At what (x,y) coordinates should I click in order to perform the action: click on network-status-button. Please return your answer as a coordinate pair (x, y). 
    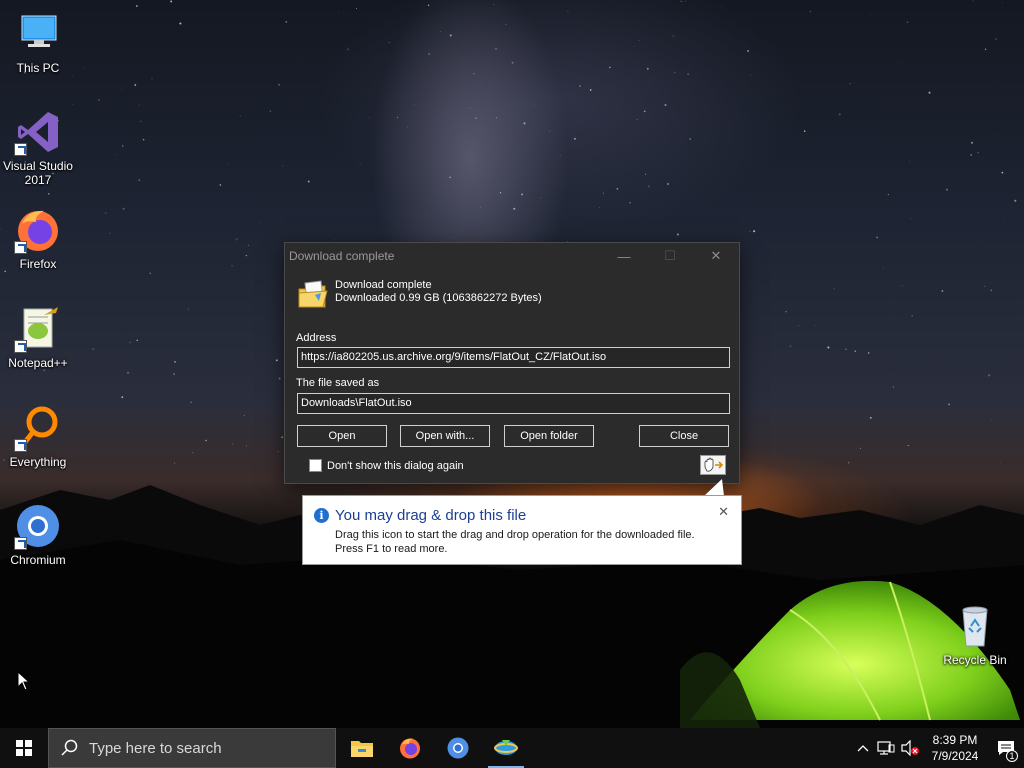
    Looking at the image, I should click on (886, 748).